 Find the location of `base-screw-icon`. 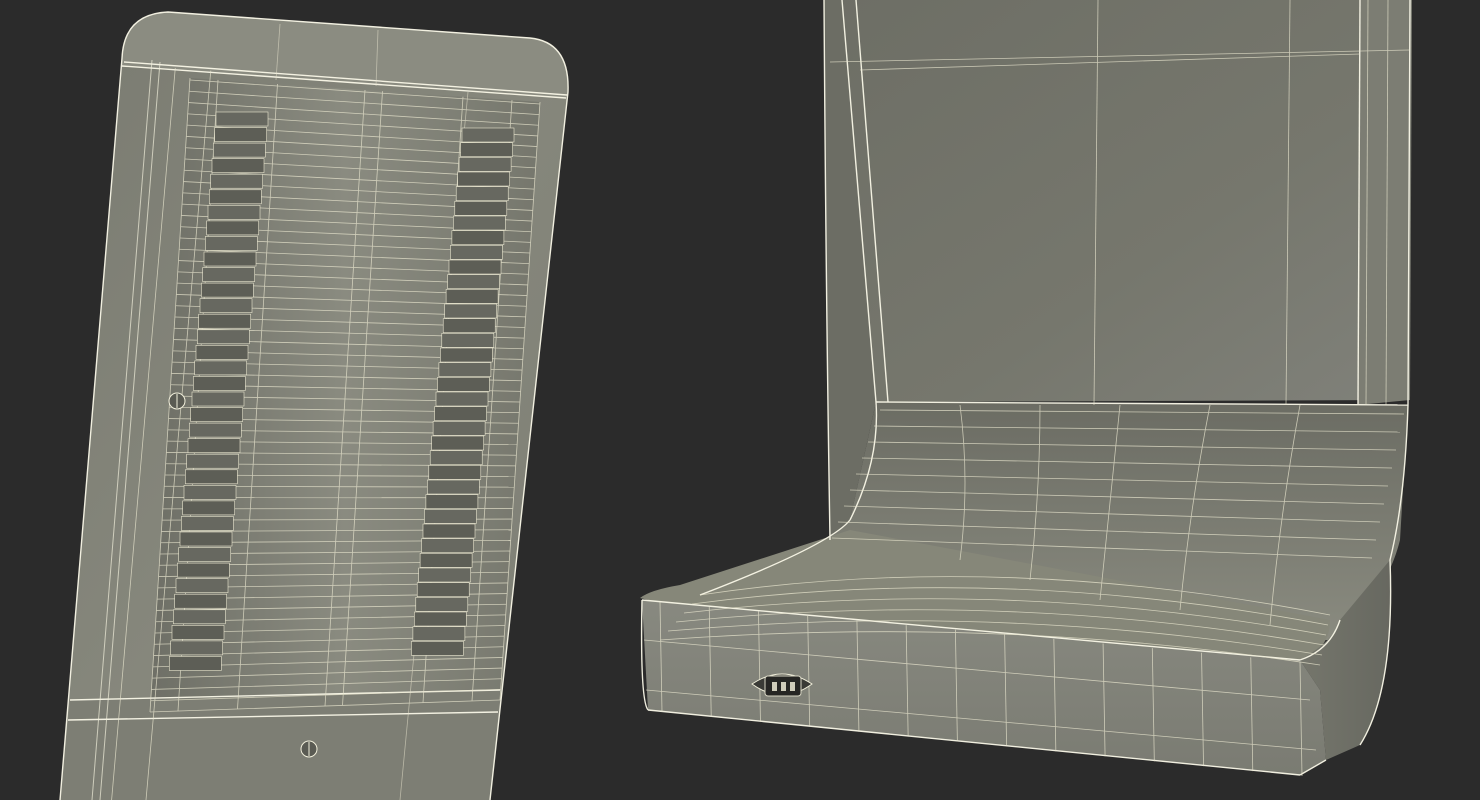

base-screw-icon is located at coordinates (309, 749).